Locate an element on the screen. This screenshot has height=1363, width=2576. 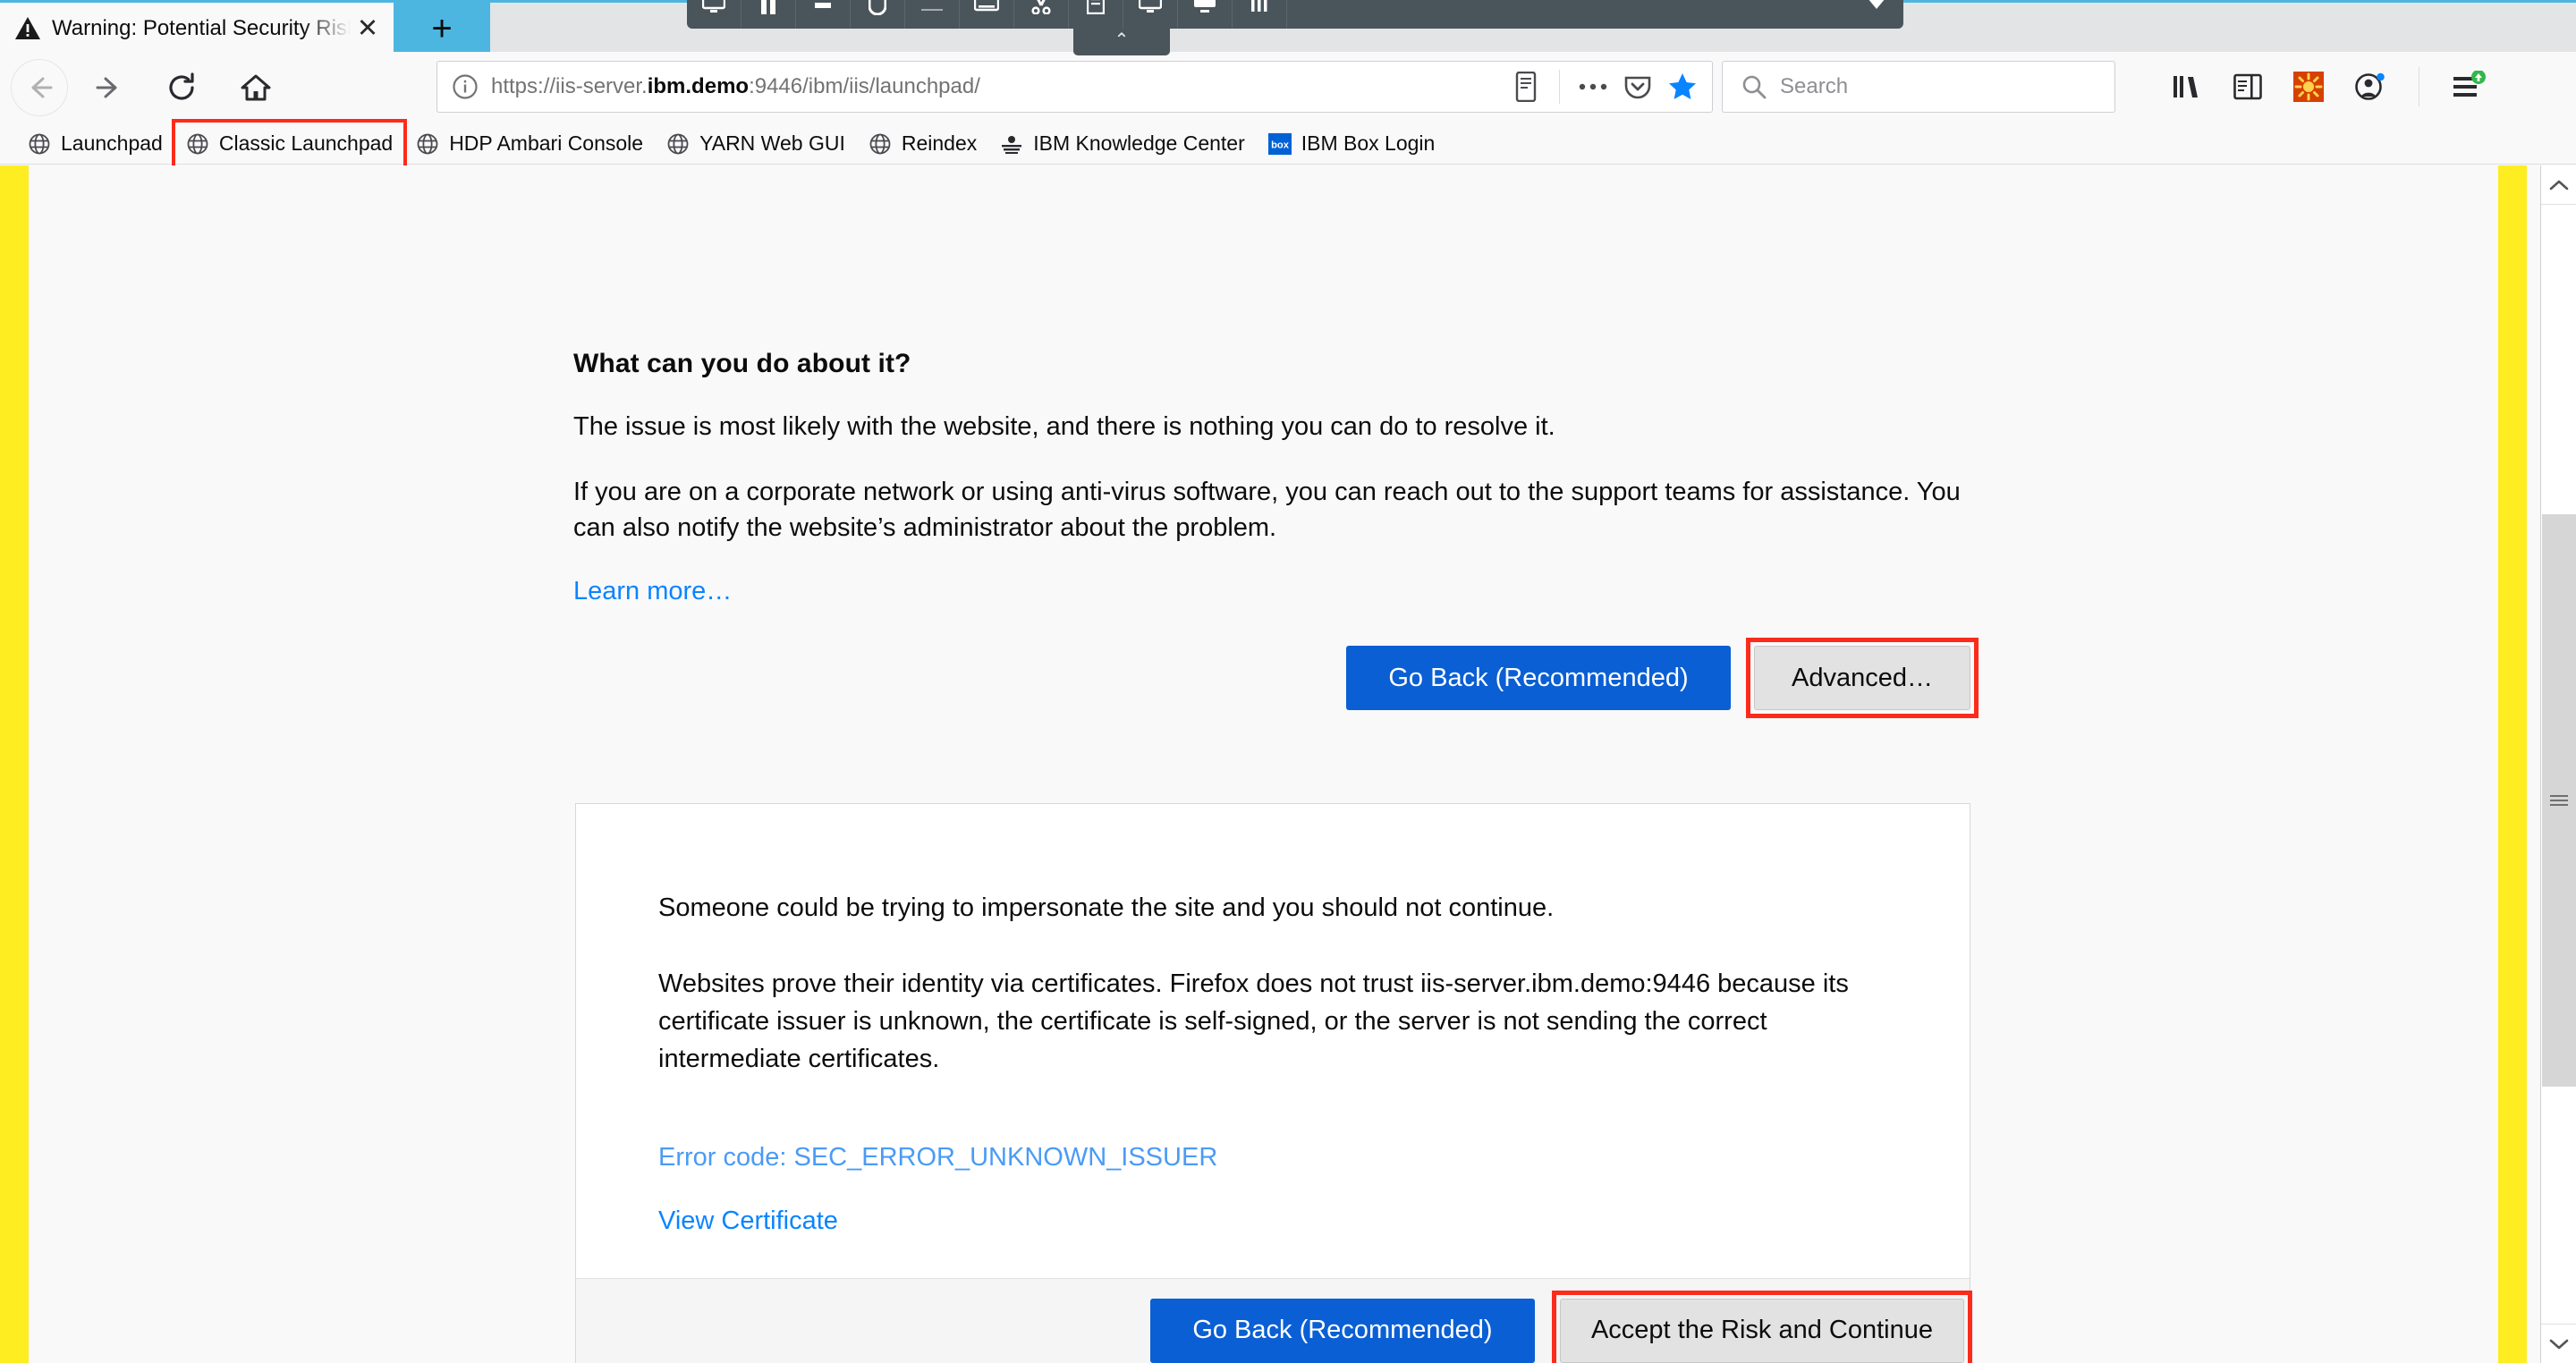
ibm-icon is located at coordinates (1011, 144).